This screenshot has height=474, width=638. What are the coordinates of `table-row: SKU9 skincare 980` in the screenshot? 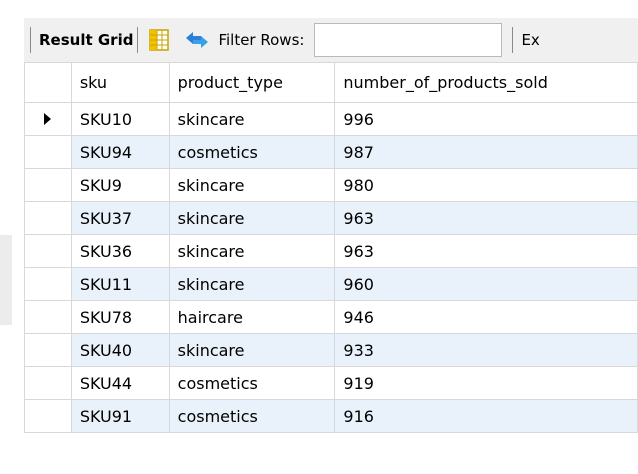 It's located at (331, 185).